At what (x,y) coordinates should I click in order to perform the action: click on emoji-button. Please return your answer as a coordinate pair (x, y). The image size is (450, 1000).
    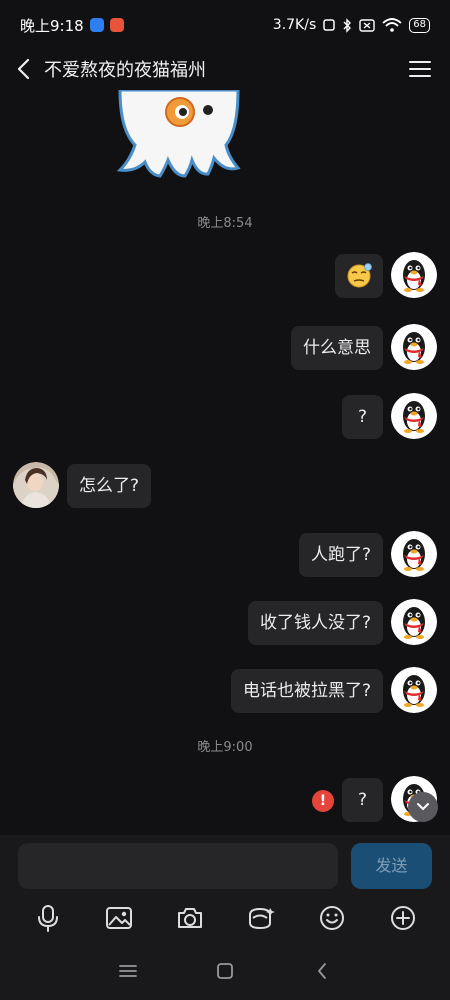
    Looking at the image, I should click on (332, 918).